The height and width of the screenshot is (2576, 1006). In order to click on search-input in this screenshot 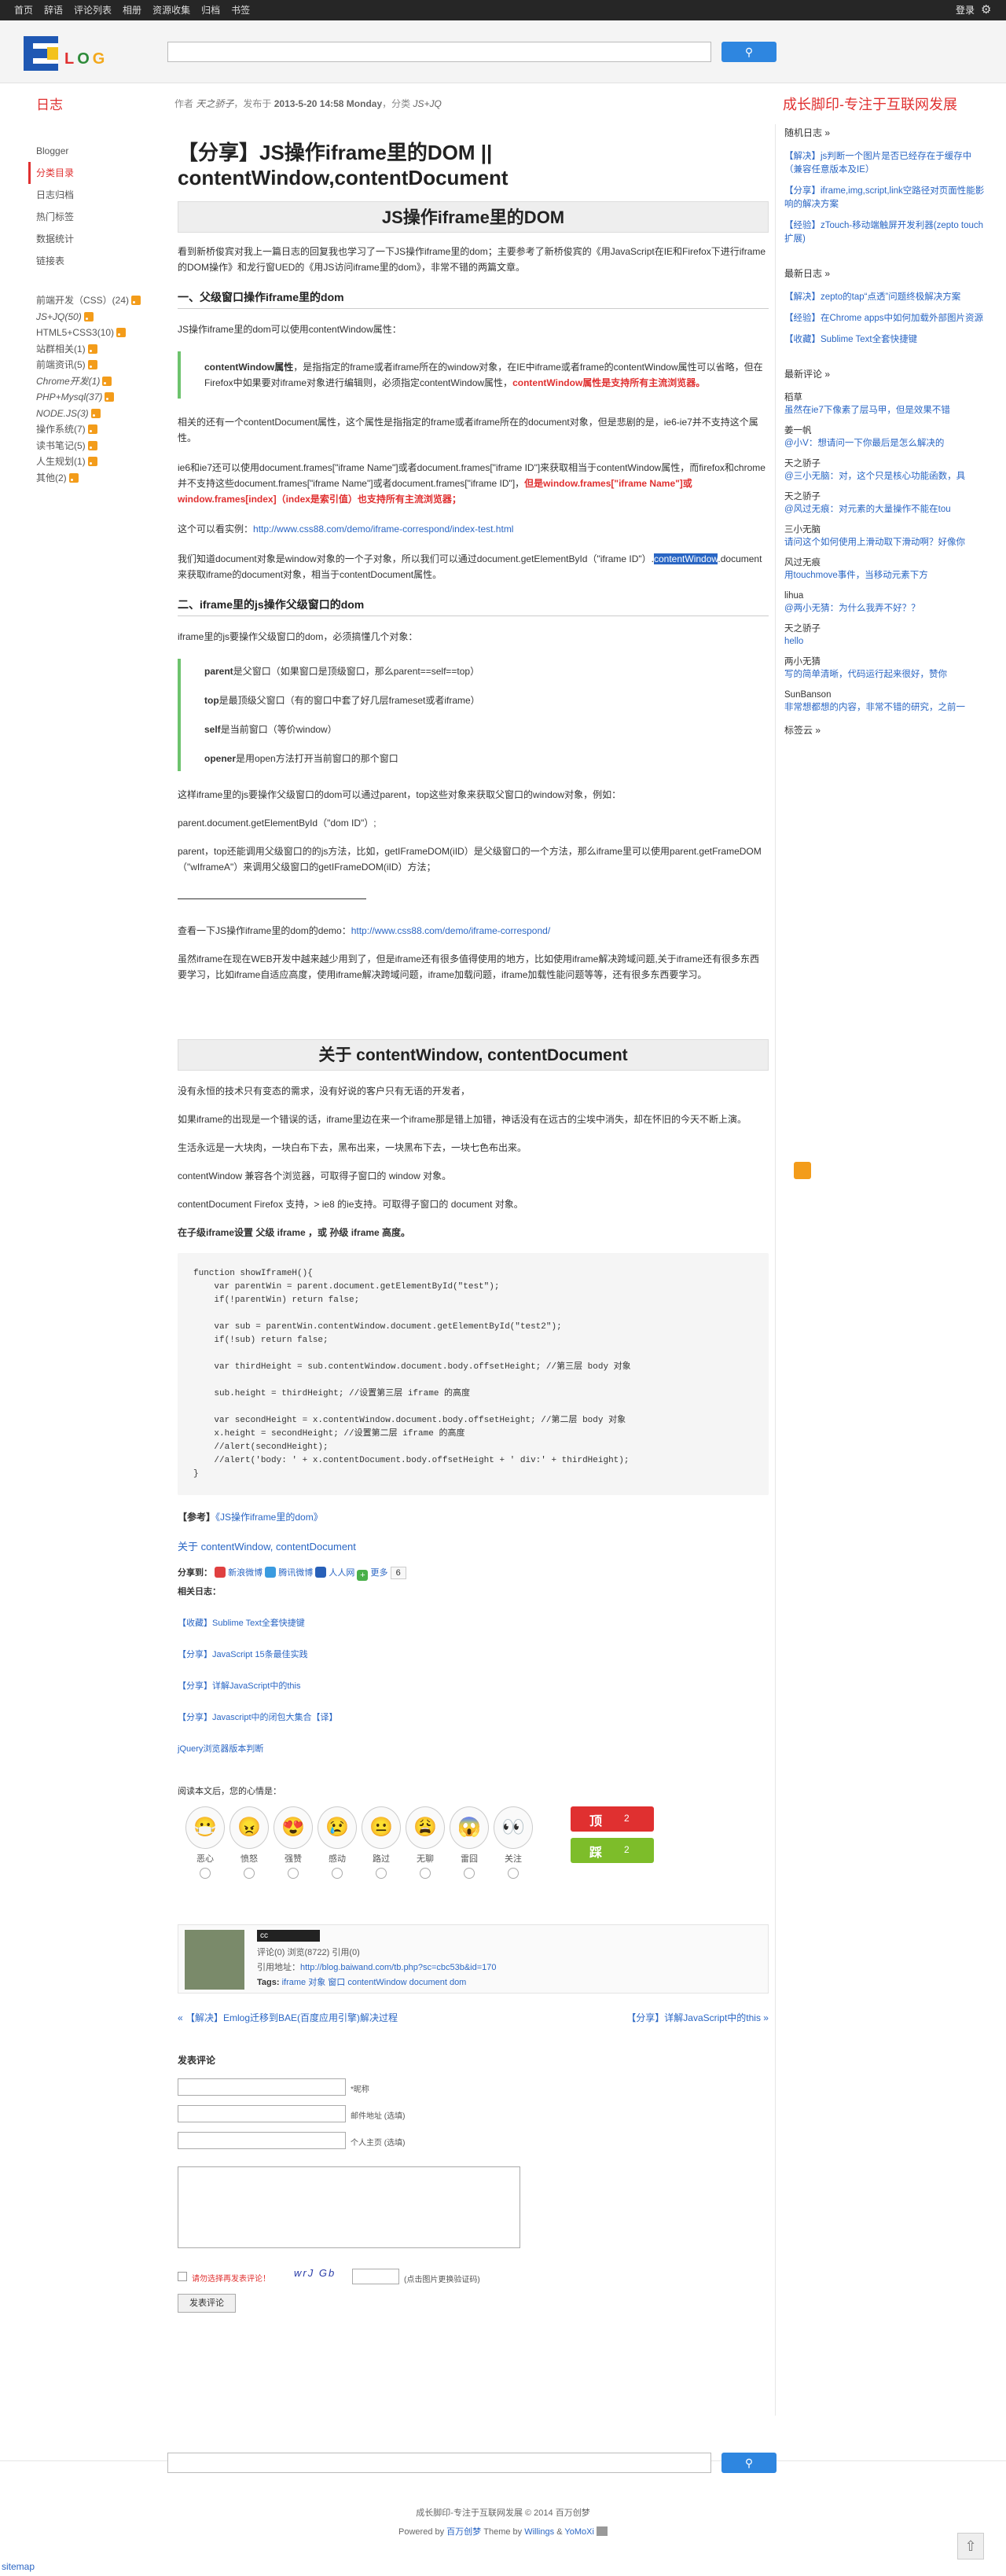, I will do `click(439, 52)`.